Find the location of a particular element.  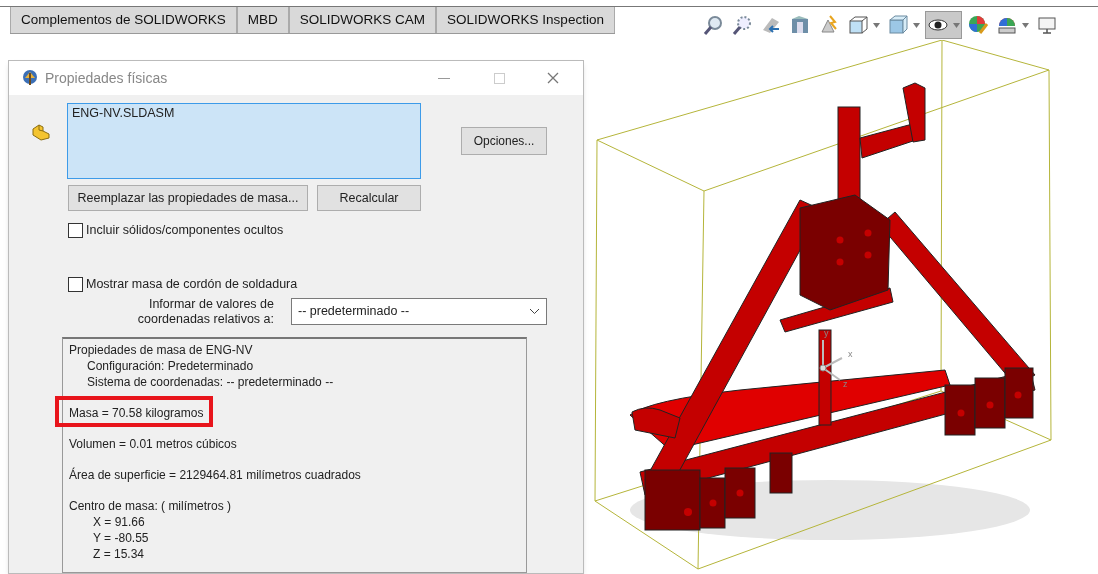

ribbon-tab: SOLIDWORKS Inspection is located at coordinates (525, 20).